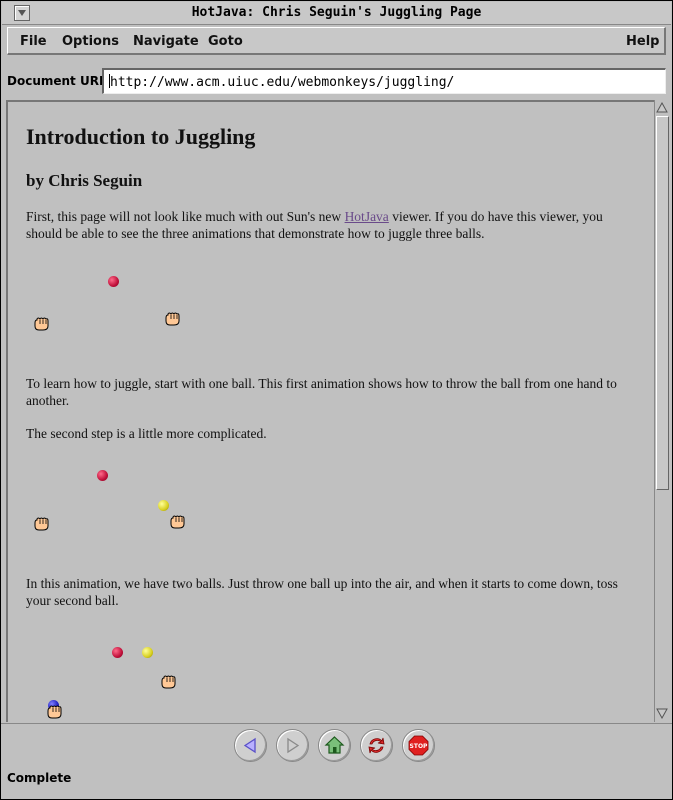 The image size is (673, 800). I want to click on back-button, so click(250, 745).